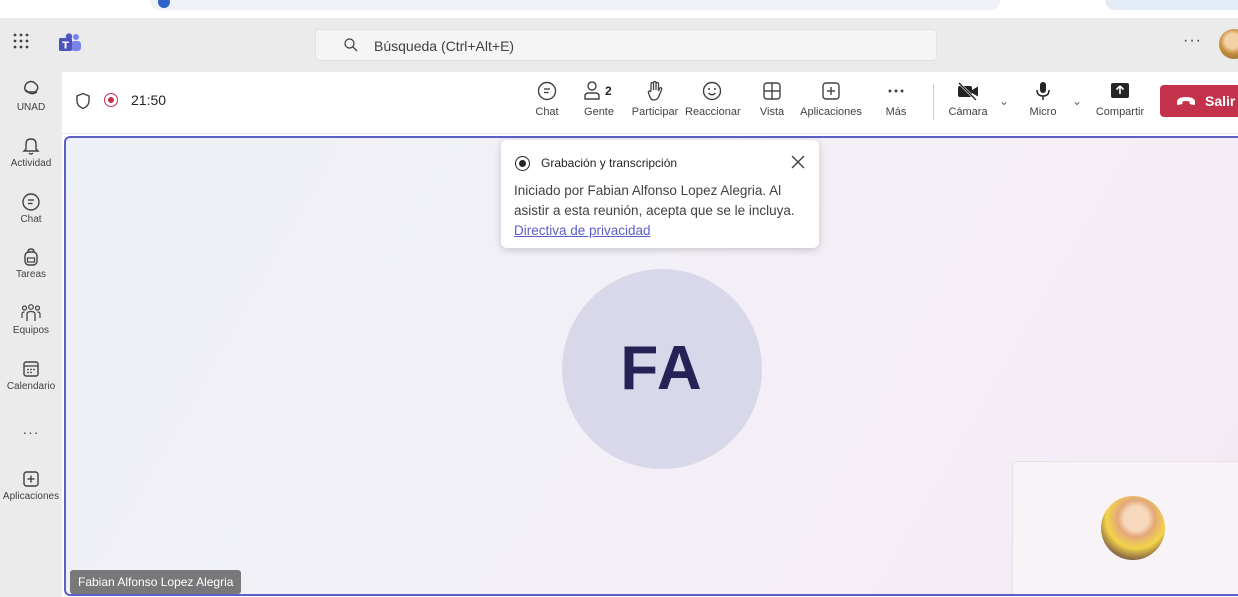 Image resolution: width=1238 pixels, height=597 pixels. What do you see at coordinates (592, 90) in the screenshot?
I see `people-icon` at bounding box center [592, 90].